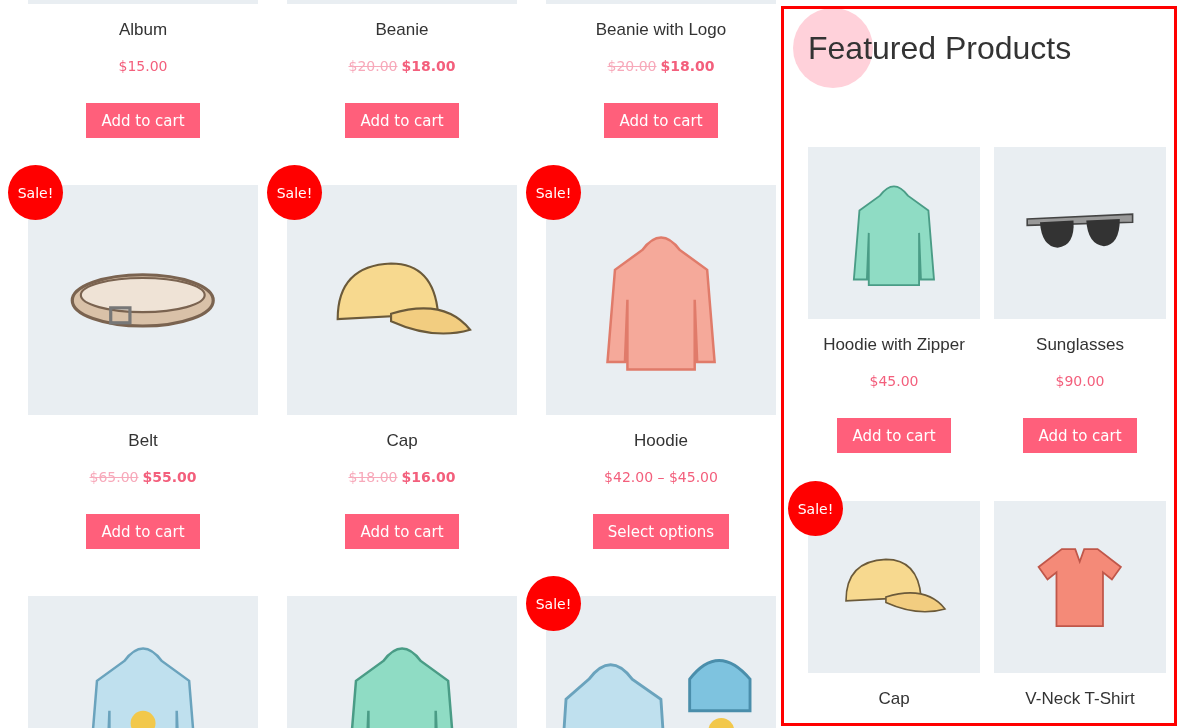 This screenshot has width=1180, height=728. I want to click on product-title: Sunglasses, so click(1080, 345).